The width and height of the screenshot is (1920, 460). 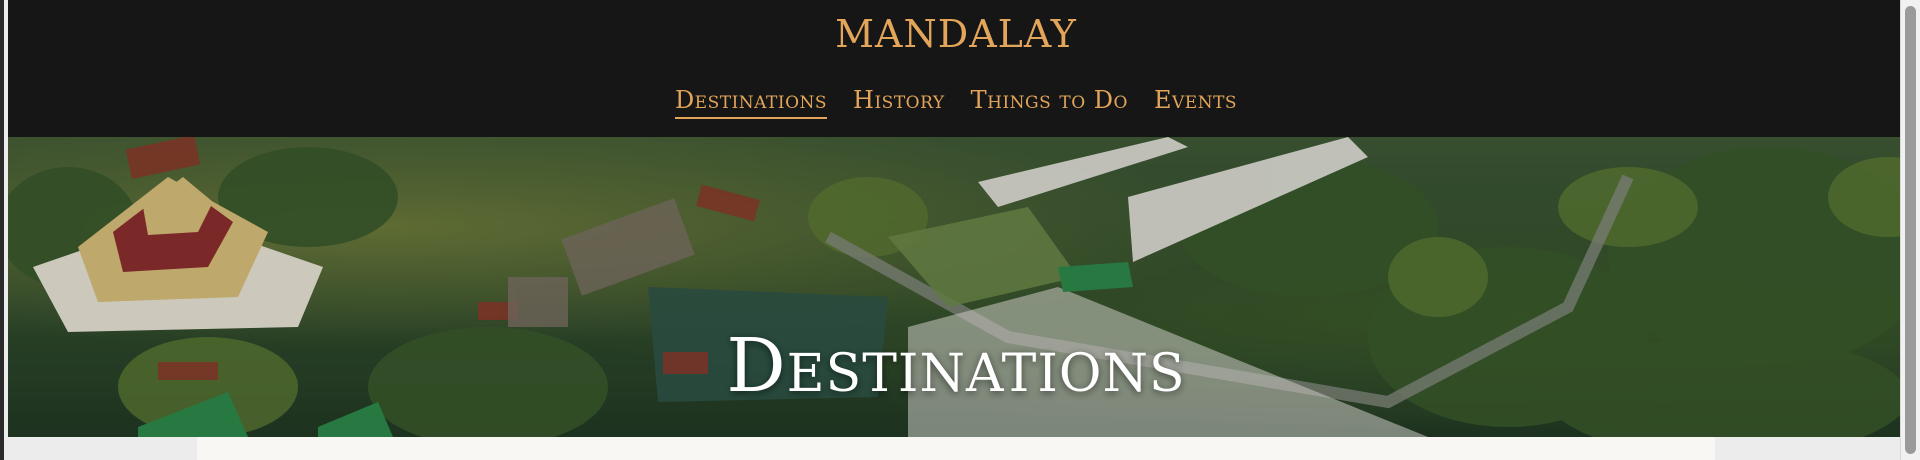 I want to click on main-nav: Destinations History Things to Do Events, so click(x=956, y=102).